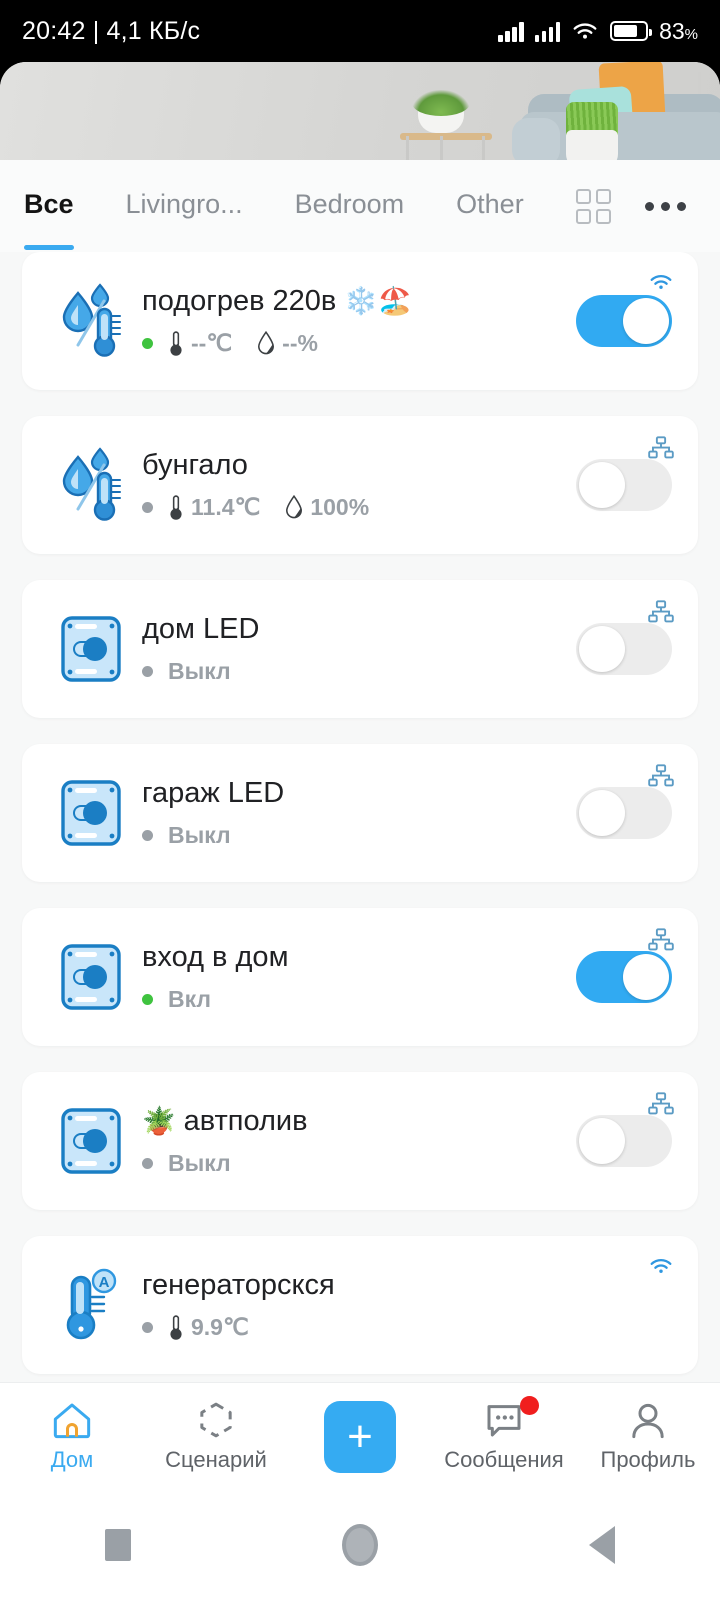 The width and height of the screenshot is (720, 1600). Describe the element at coordinates (238, 1285) in the screenshot. I see `device-name-row: генераторскся` at that location.